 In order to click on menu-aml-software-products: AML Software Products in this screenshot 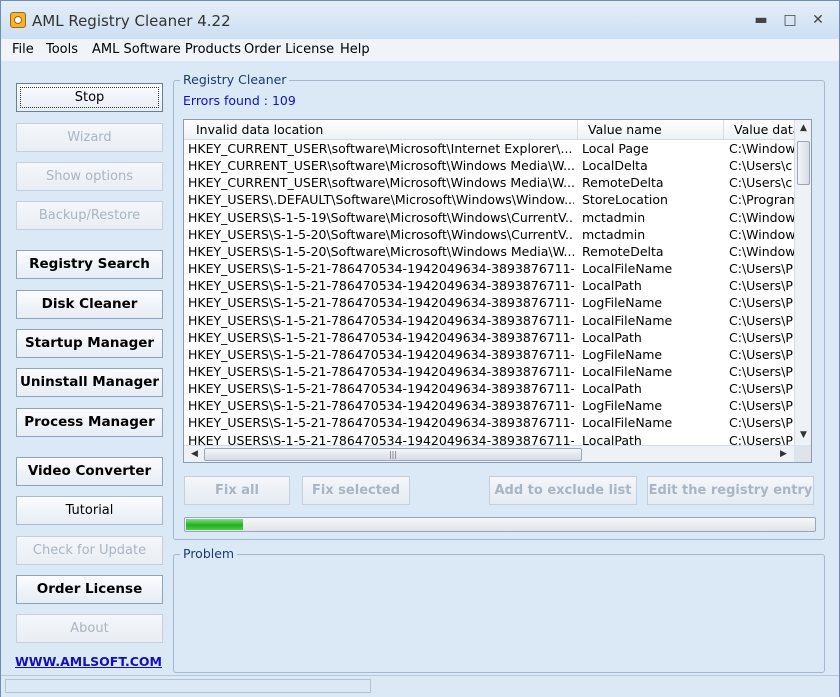, I will do `click(166, 49)`.